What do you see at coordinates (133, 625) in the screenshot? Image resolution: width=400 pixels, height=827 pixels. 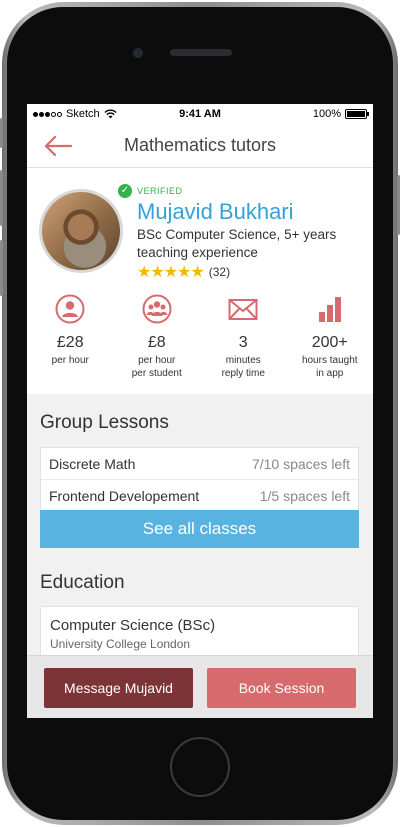 I see `education-degree: Computer Science (BSc)` at bounding box center [133, 625].